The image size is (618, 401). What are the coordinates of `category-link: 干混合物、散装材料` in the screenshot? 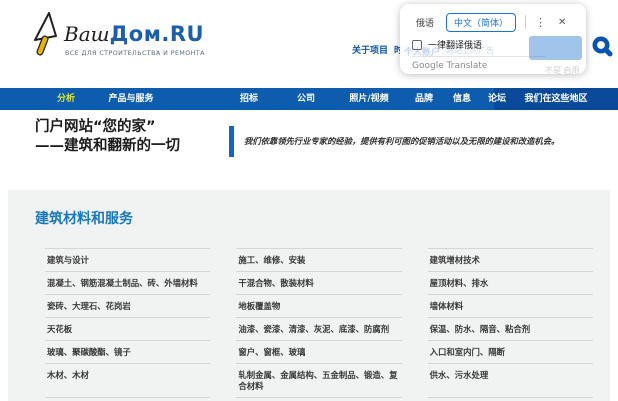 It's located at (319, 282).